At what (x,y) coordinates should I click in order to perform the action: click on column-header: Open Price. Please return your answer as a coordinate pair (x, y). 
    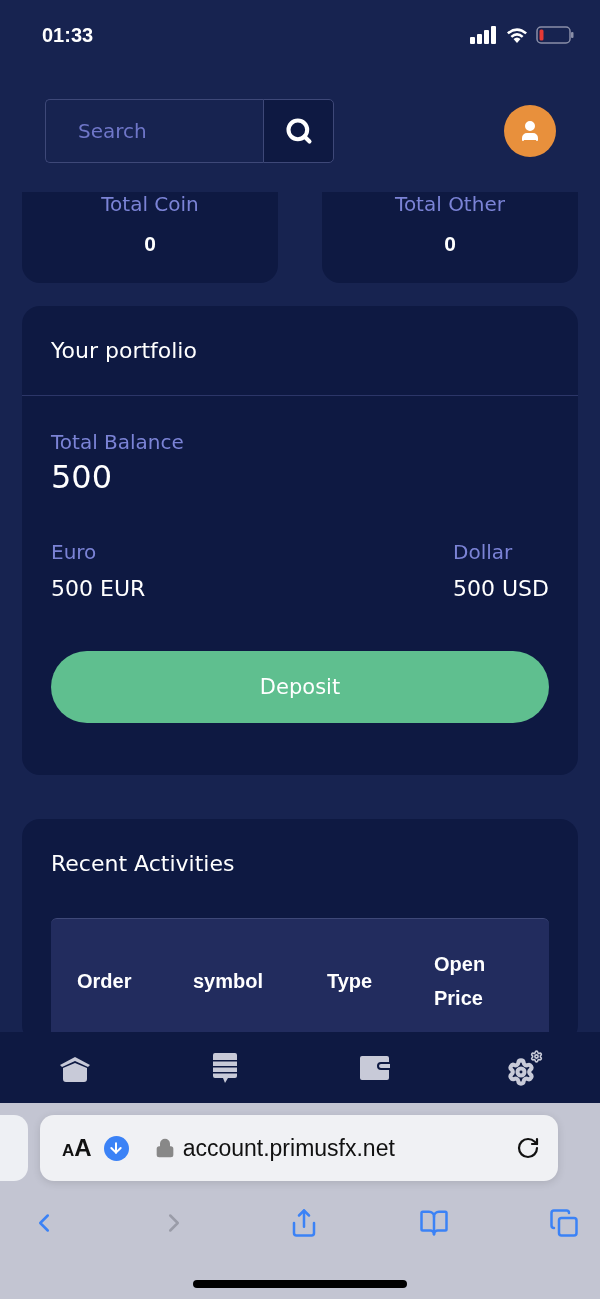
    Looking at the image, I should click on (460, 981).